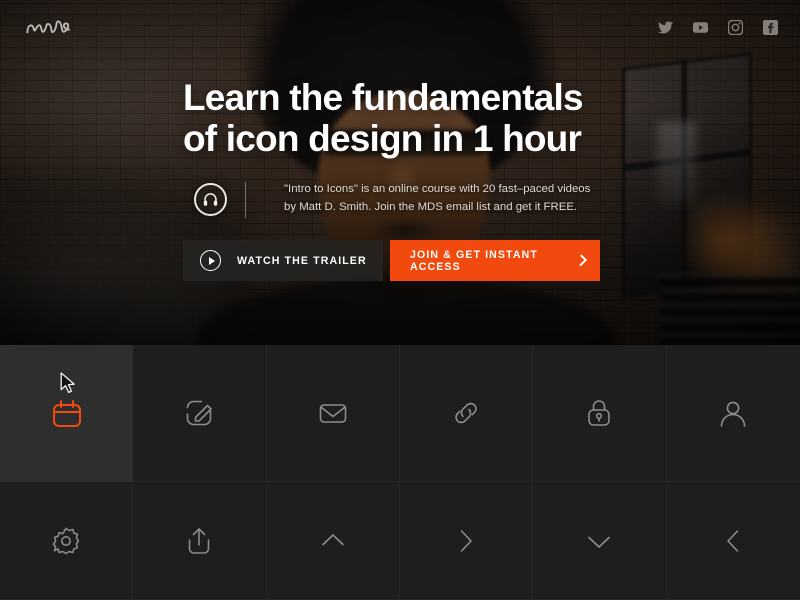  I want to click on grid-cell-chevron-down, so click(600, 541).